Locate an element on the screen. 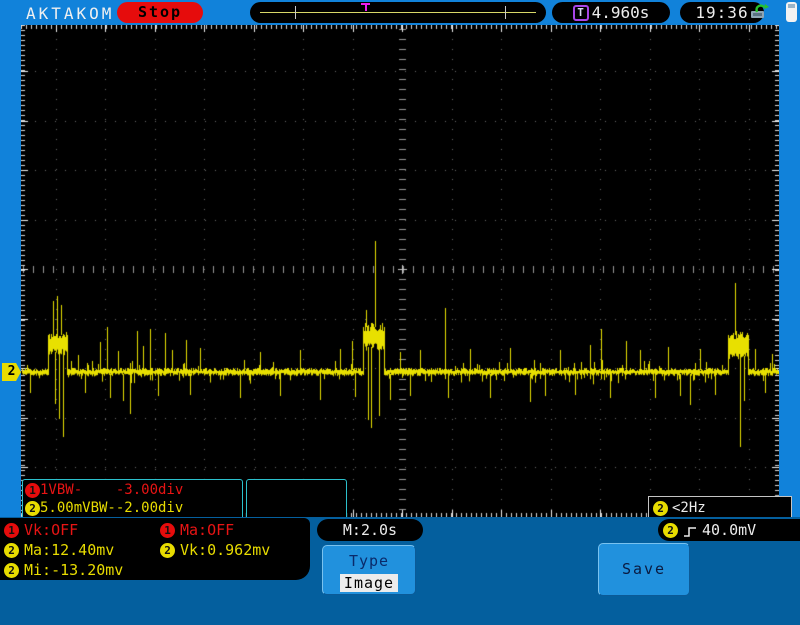  frequency-value: <2Hz is located at coordinates (689, 508).